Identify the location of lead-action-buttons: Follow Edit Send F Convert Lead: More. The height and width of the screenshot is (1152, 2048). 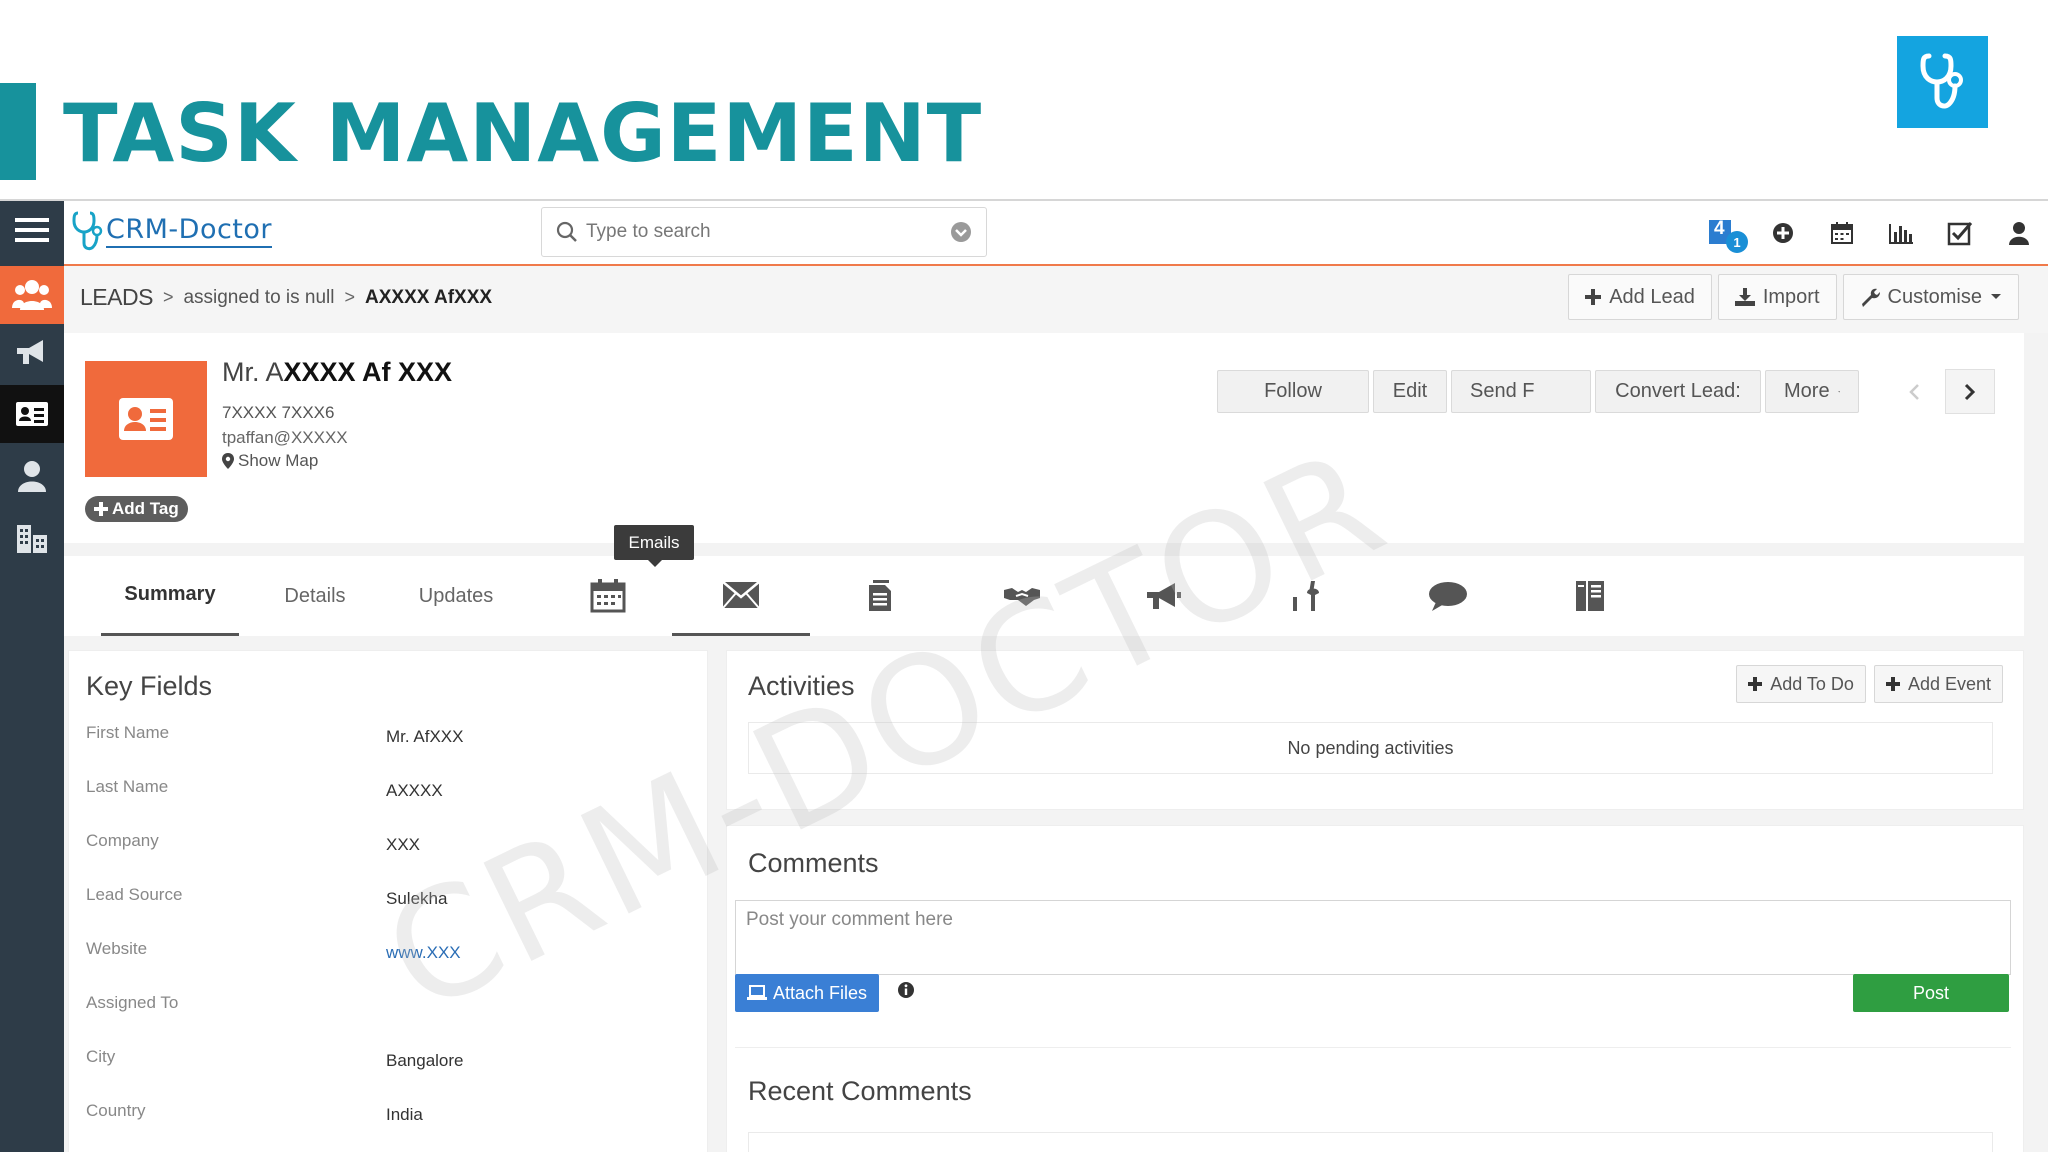
(1538, 391).